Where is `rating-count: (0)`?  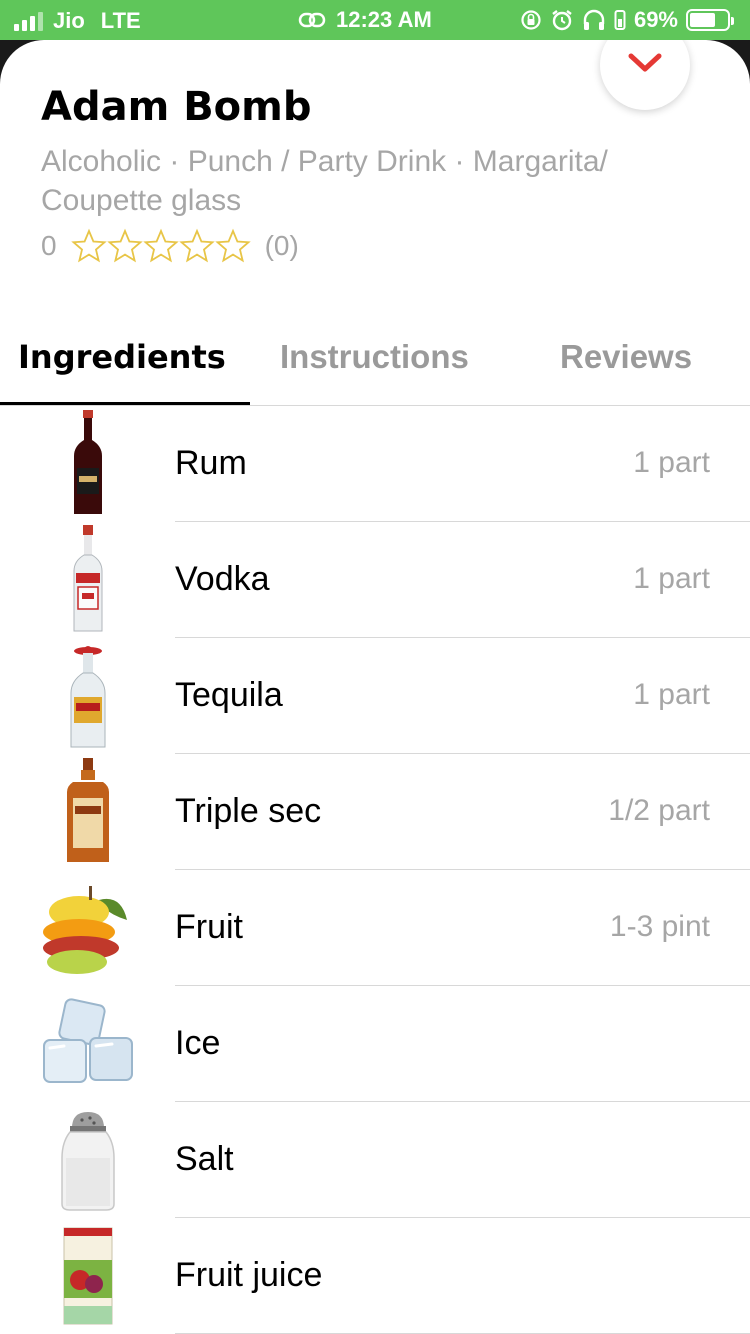 rating-count: (0) is located at coordinates (281, 245).